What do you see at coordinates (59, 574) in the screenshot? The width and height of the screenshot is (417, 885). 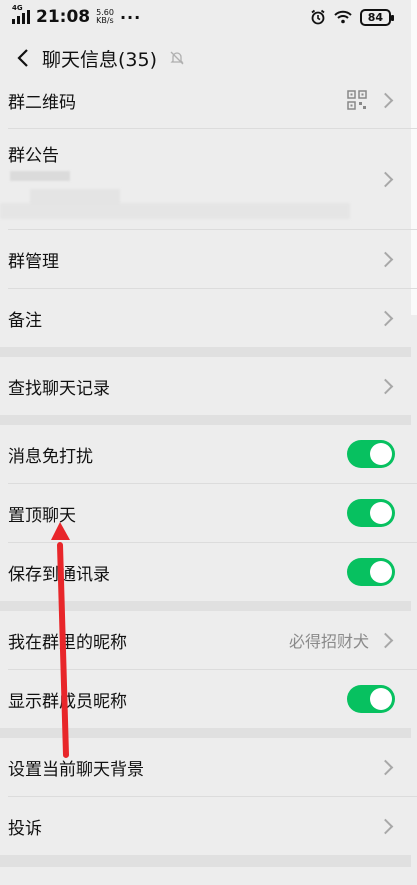 I see `row-label-save: 保存到通讯录` at bounding box center [59, 574].